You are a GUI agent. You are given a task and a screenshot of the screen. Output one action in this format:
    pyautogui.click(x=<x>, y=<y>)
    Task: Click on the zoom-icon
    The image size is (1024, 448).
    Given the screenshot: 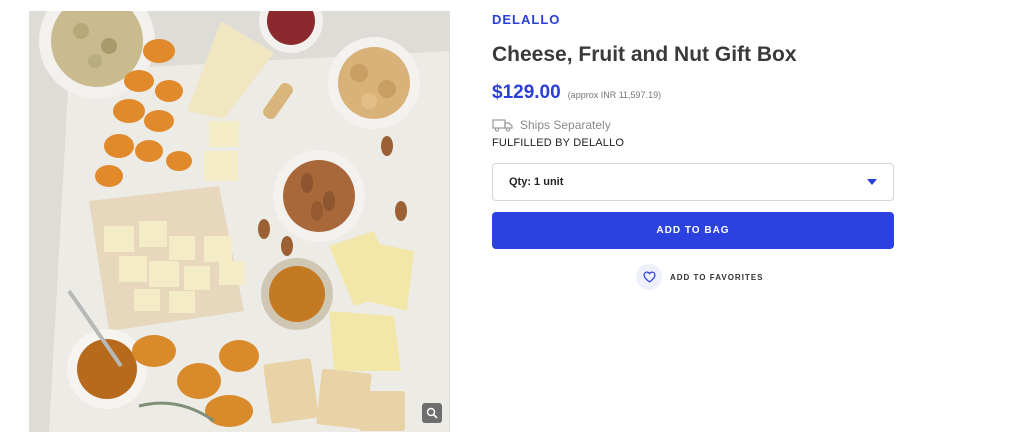 What is the action you would take?
    pyautogui.click(x=432, y=413)
    